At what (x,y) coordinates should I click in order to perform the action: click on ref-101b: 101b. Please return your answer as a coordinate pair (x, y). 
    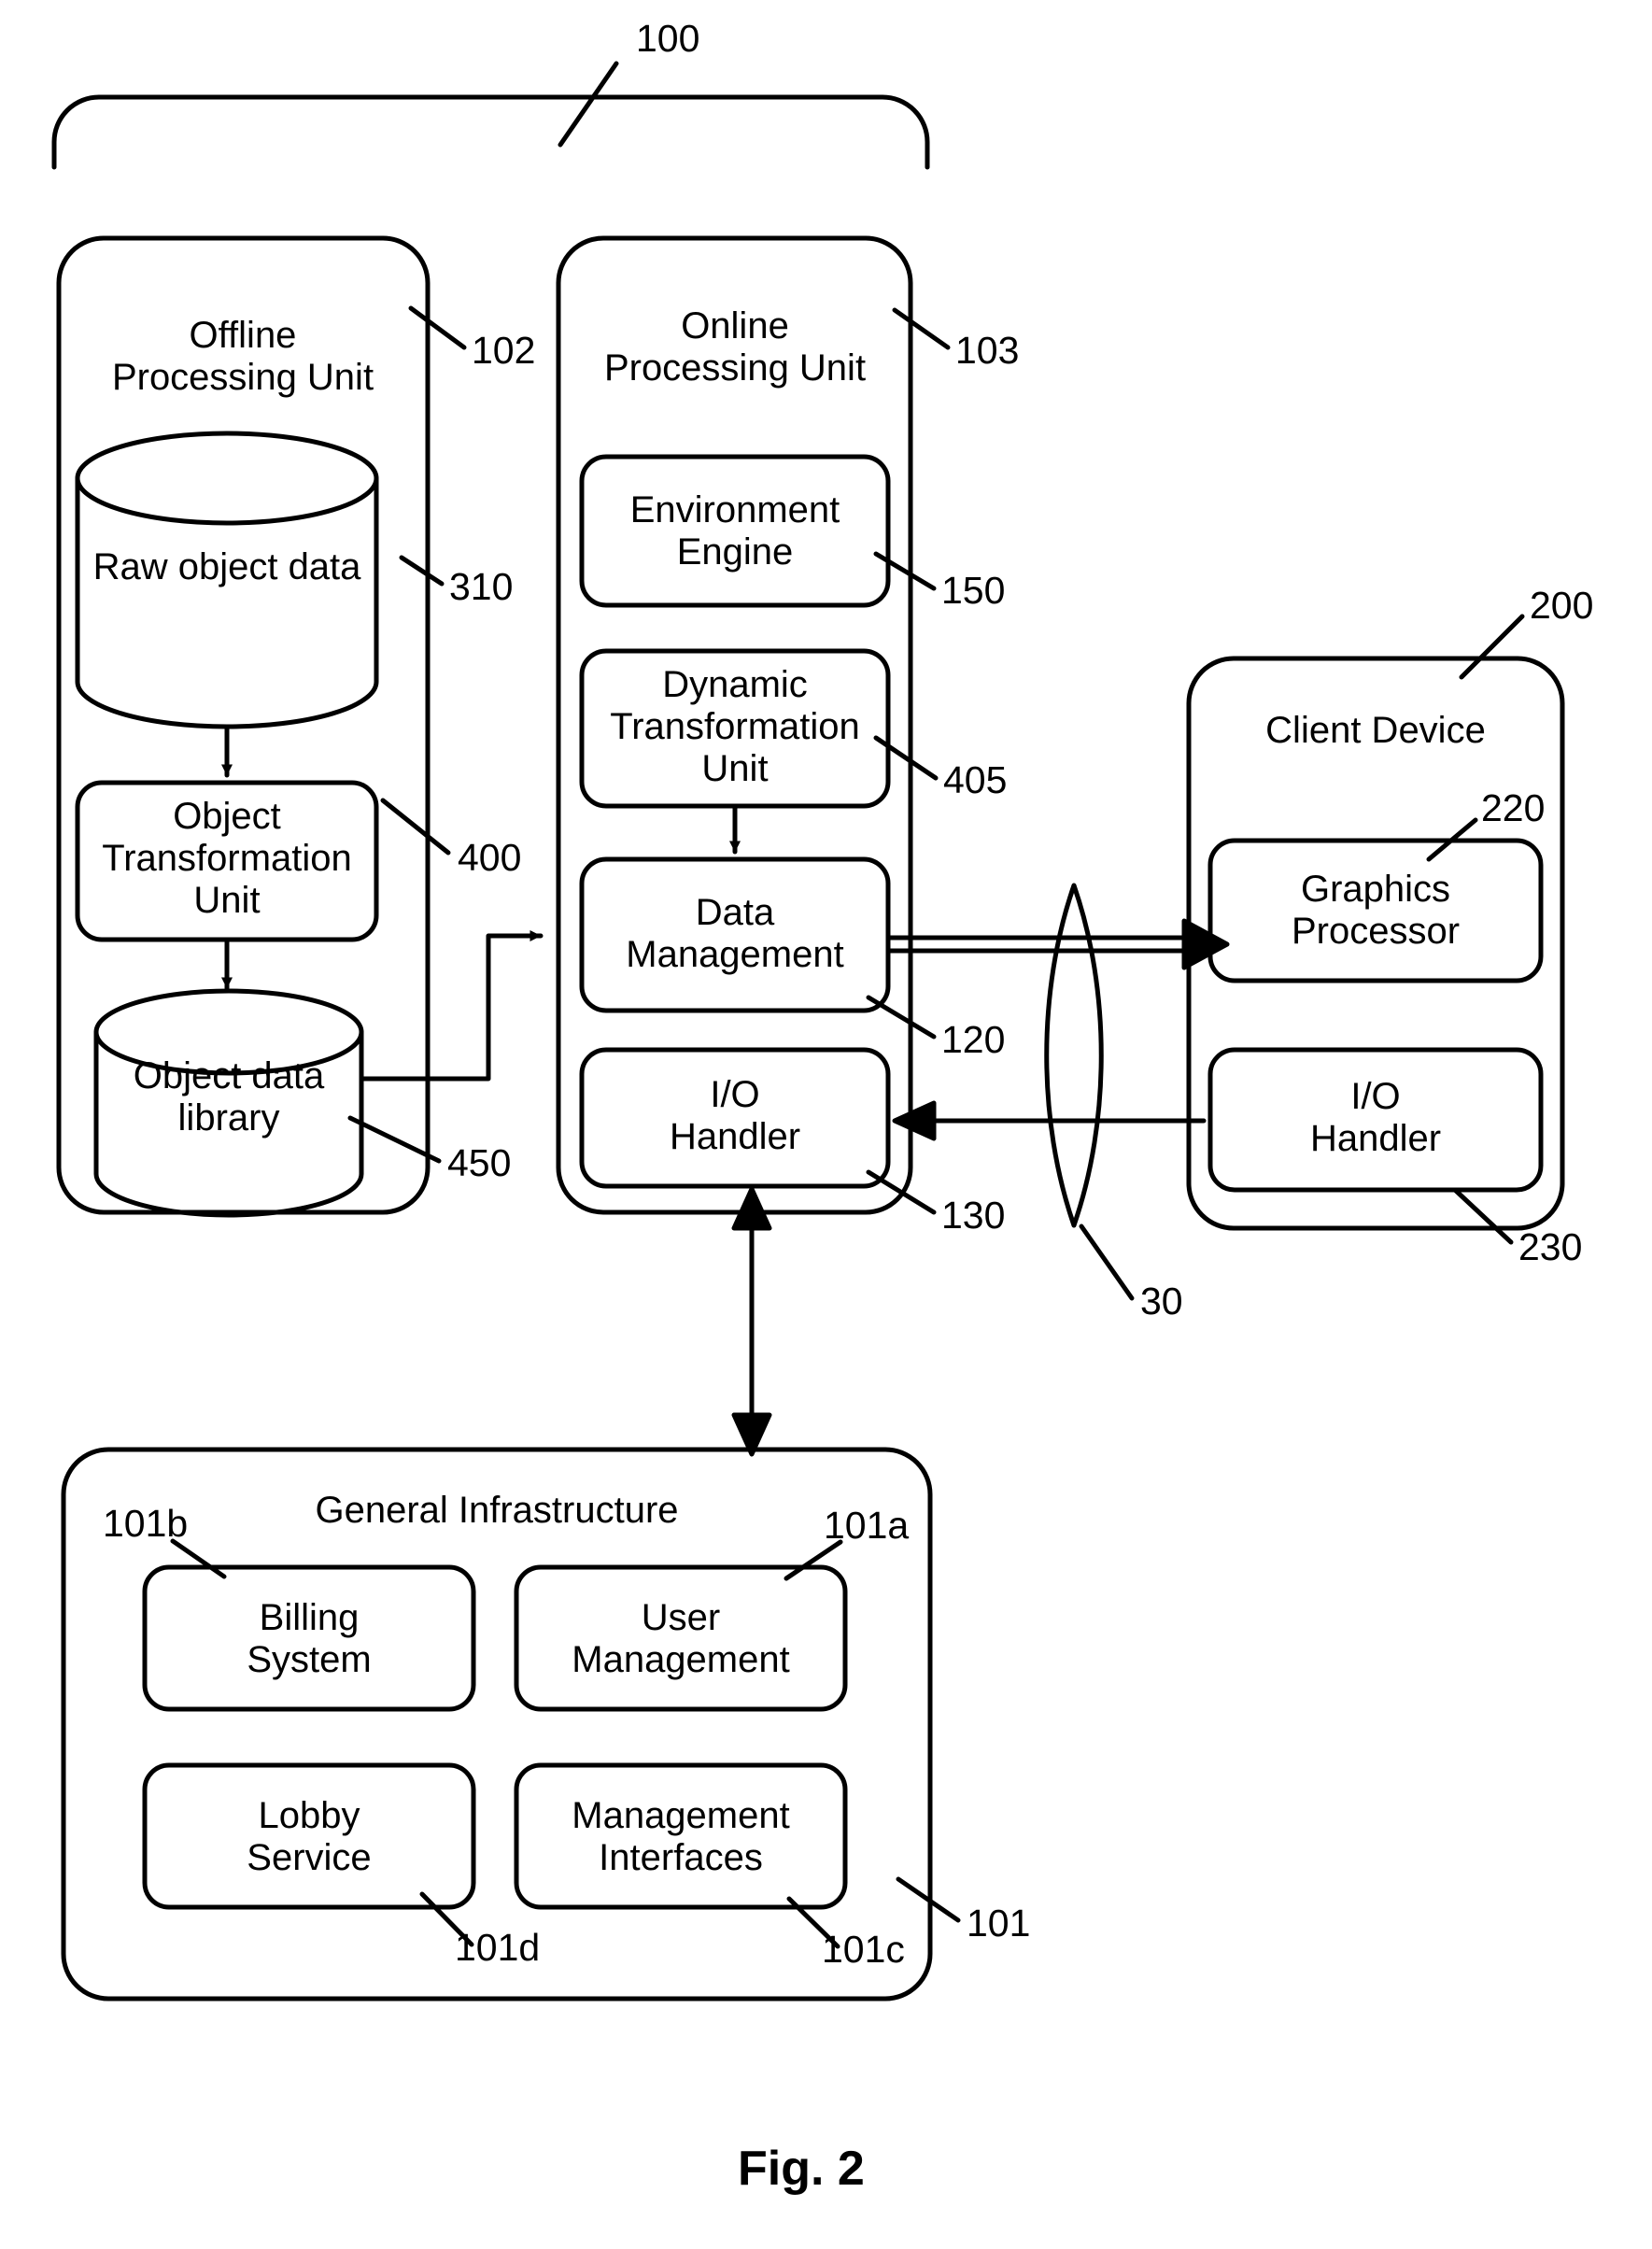
    Looking at the image, I should click on (146, 1523).